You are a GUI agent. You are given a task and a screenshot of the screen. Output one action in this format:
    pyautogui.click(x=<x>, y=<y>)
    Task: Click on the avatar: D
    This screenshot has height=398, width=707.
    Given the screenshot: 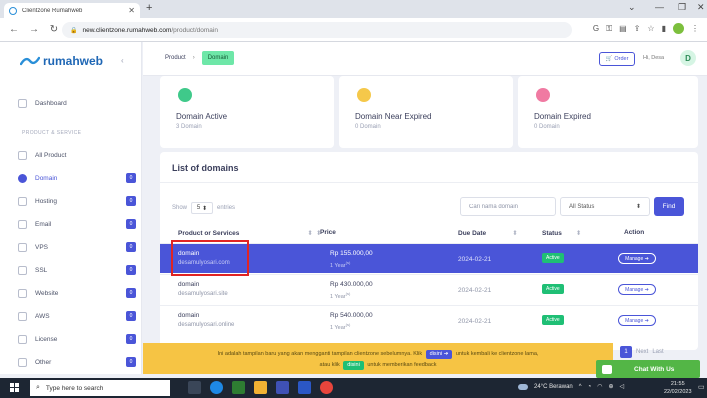 What is the action you would take?
    pyautogui.click(x=688, y=58)
    